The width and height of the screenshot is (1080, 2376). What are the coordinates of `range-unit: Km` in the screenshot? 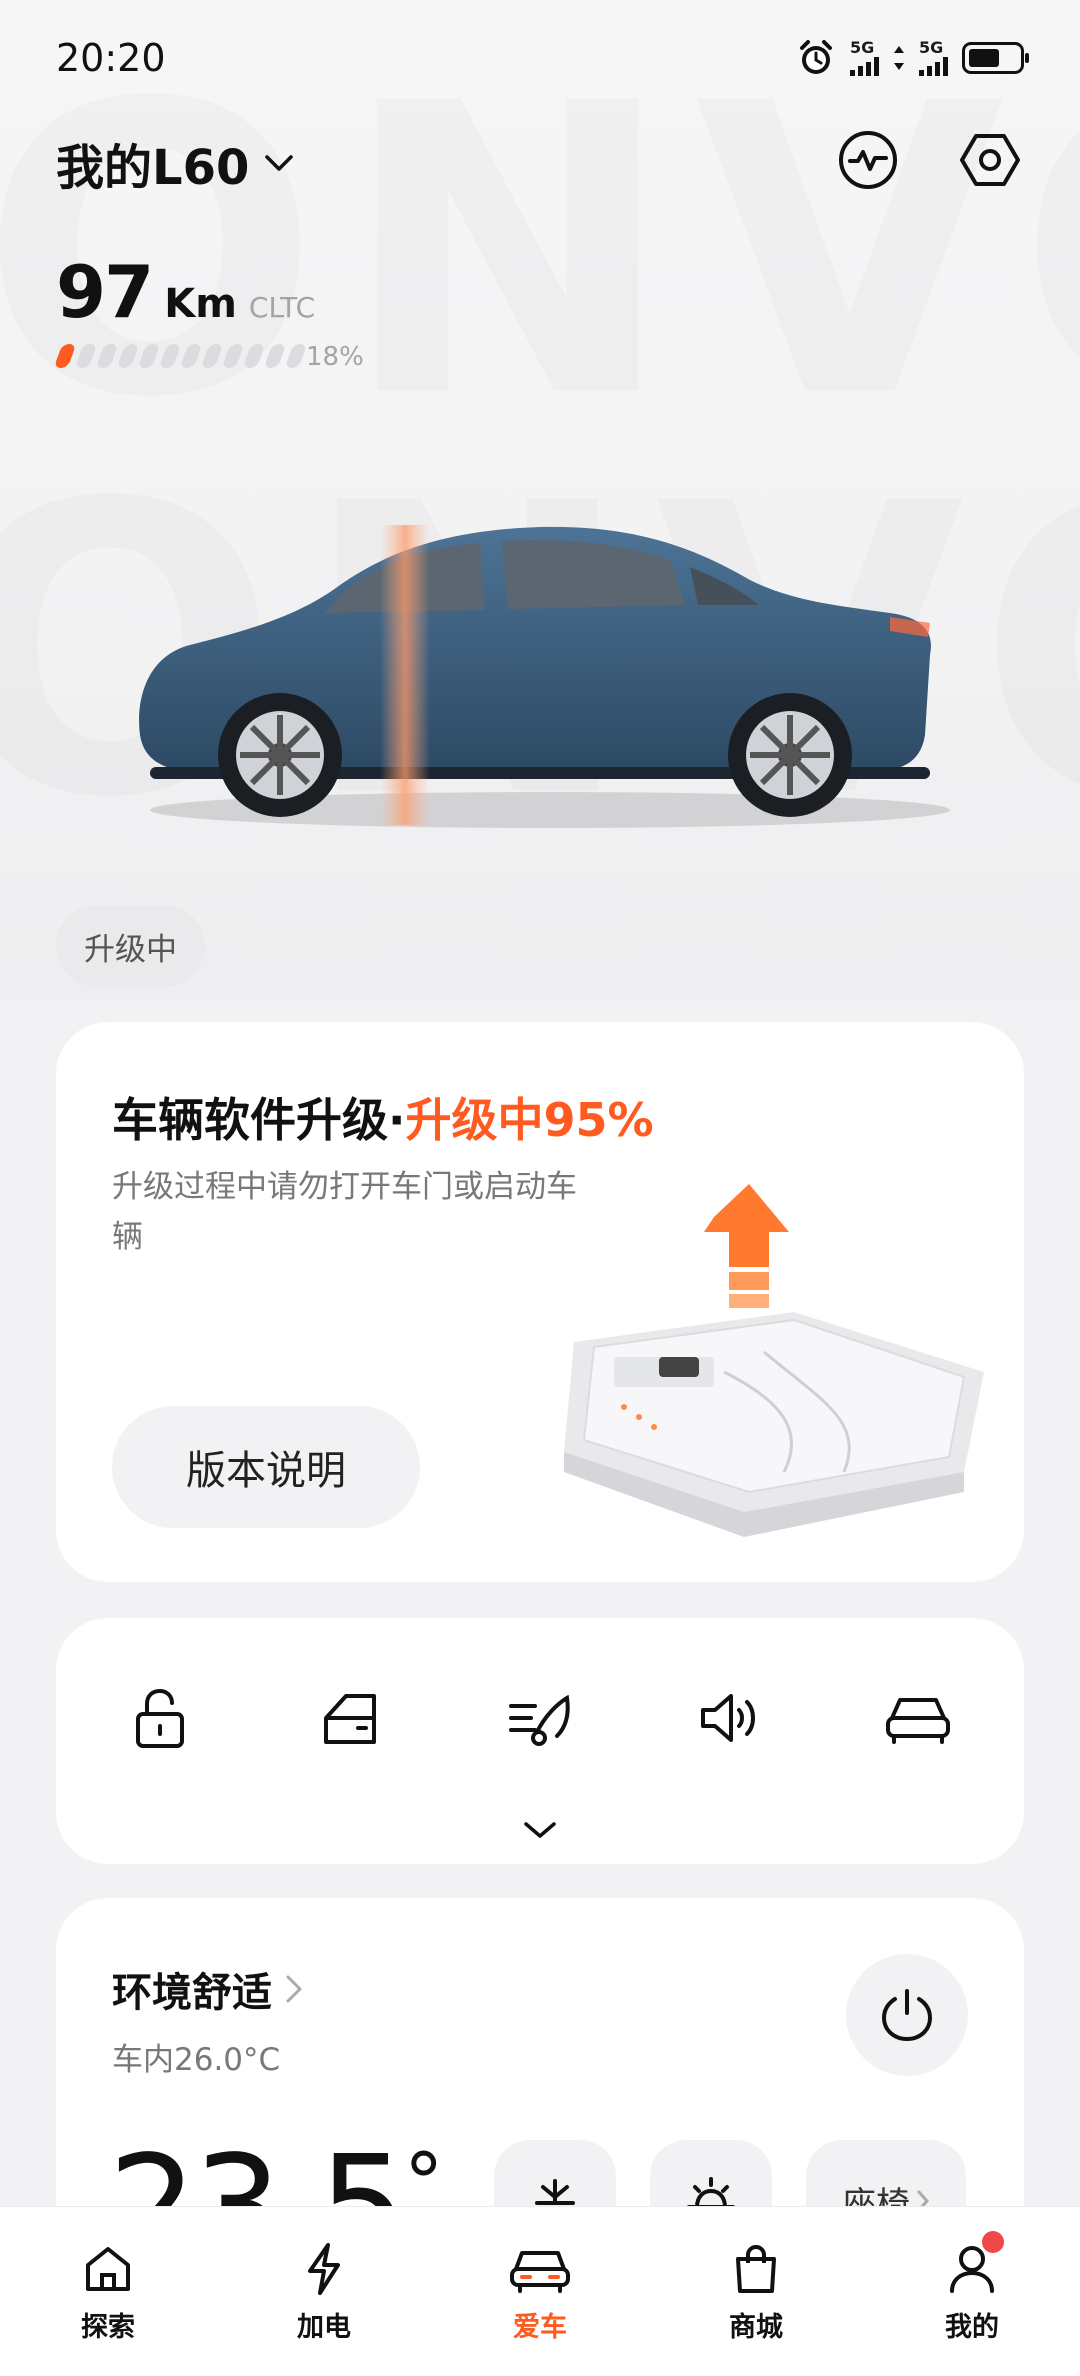 It's located at (200, 304).